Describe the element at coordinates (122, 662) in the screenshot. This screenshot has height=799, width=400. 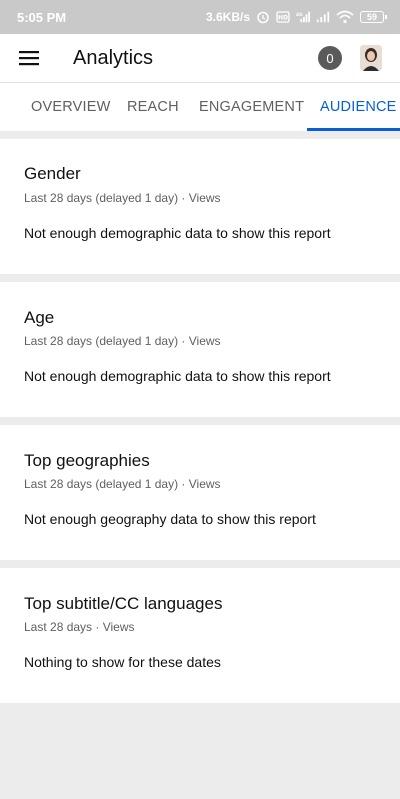
I see `card-message: Nothing to show for these dates` at that location.